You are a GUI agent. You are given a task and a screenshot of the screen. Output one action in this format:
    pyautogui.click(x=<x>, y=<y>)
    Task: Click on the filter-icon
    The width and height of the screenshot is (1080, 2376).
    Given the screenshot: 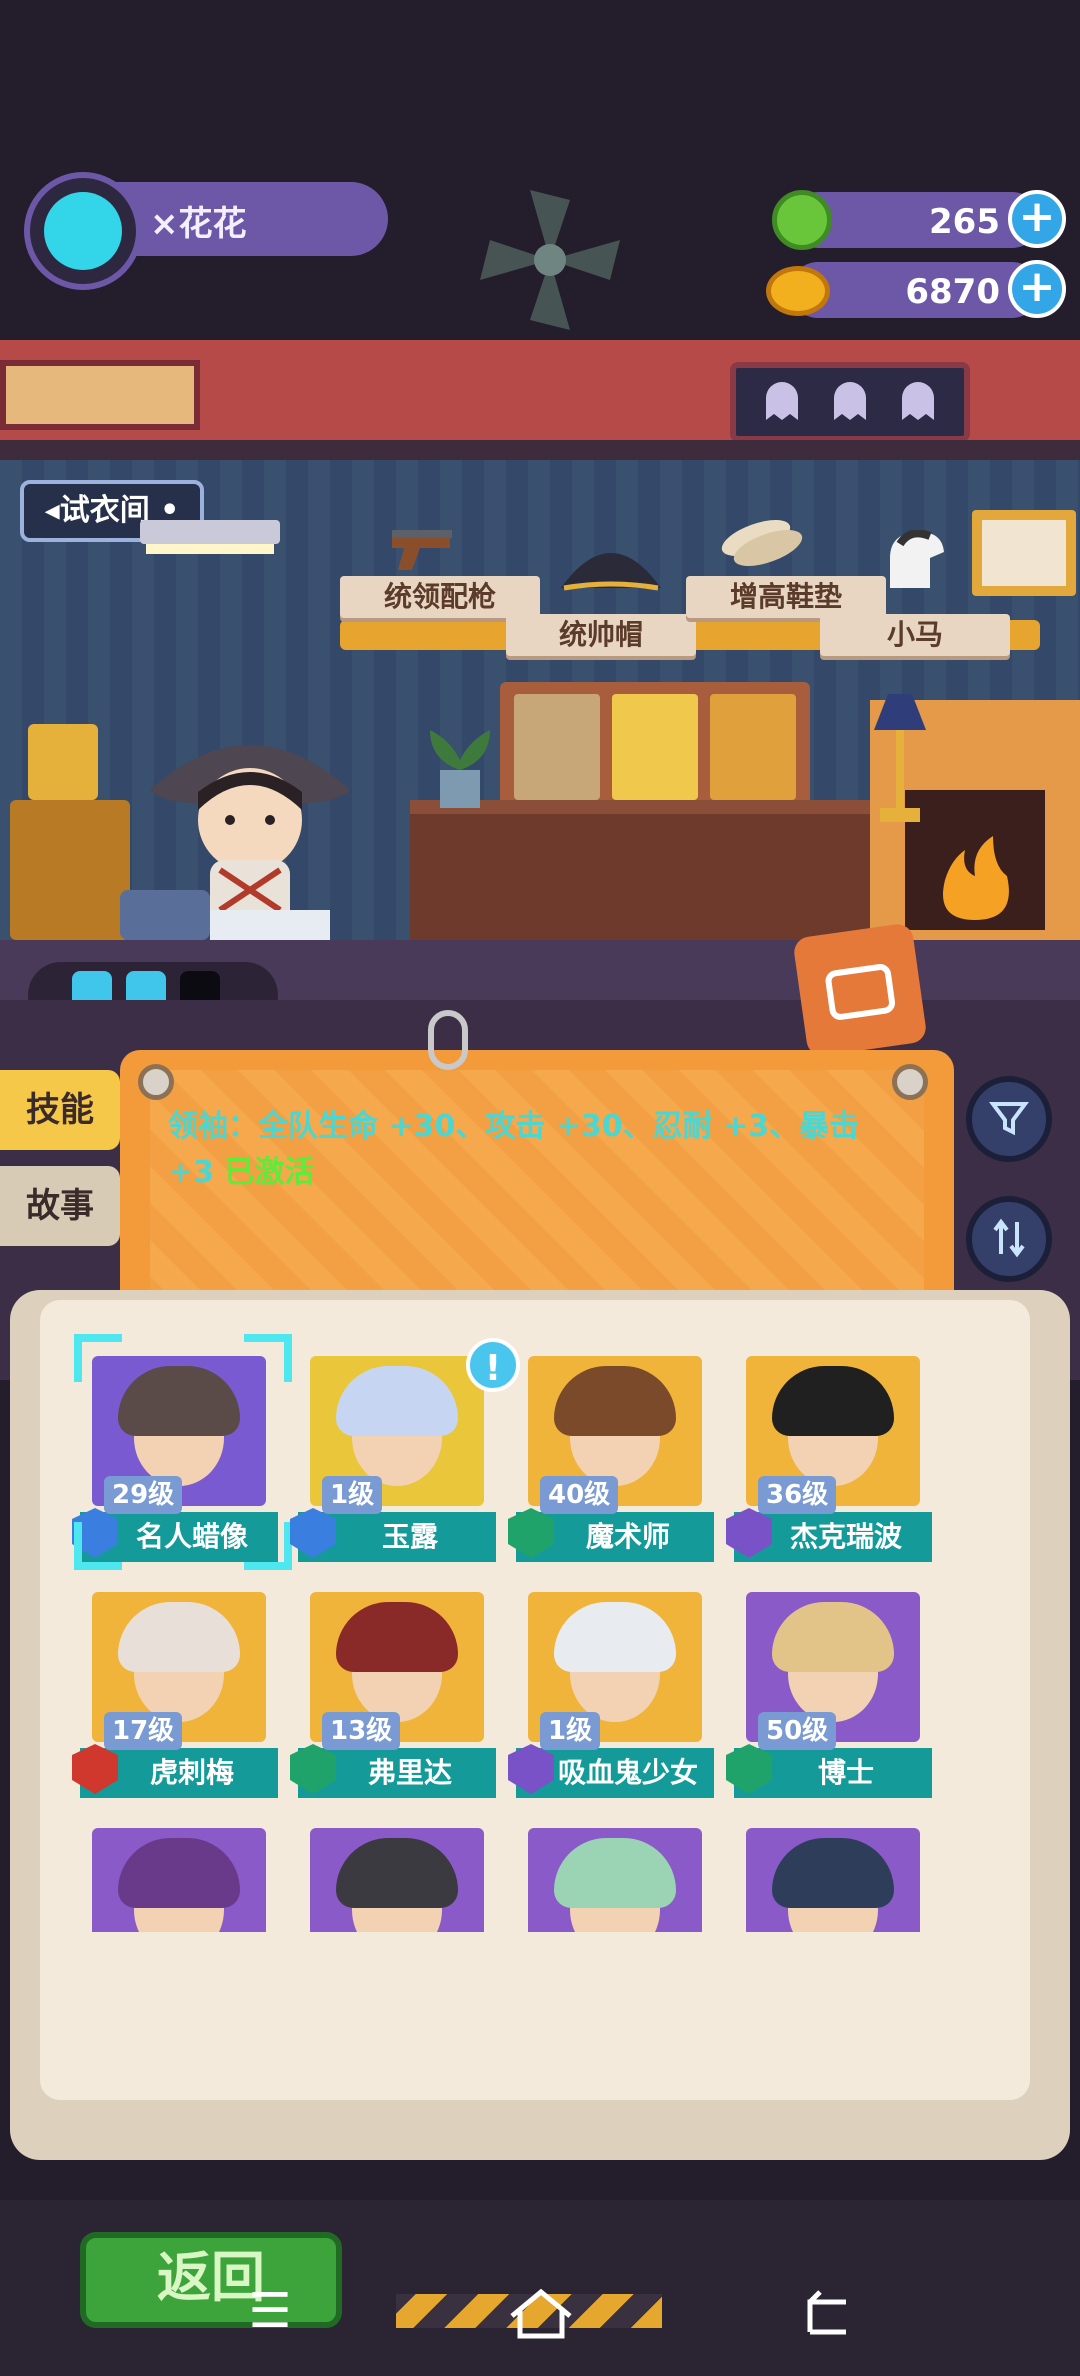 What is the action you would take?
    pyautogui.click(x=1009, y=1119)
    